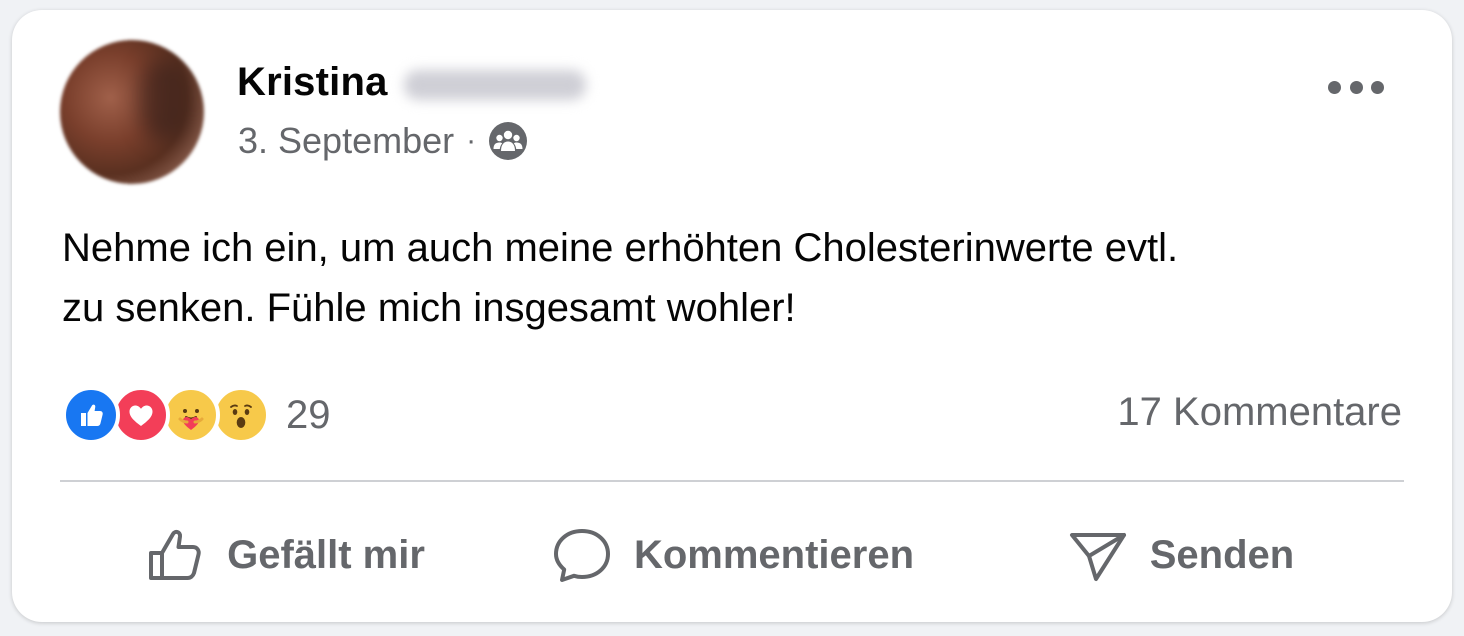 The image size is (1464, 636). I want to click on post-meta: 3. September ·, so click(383, 141).